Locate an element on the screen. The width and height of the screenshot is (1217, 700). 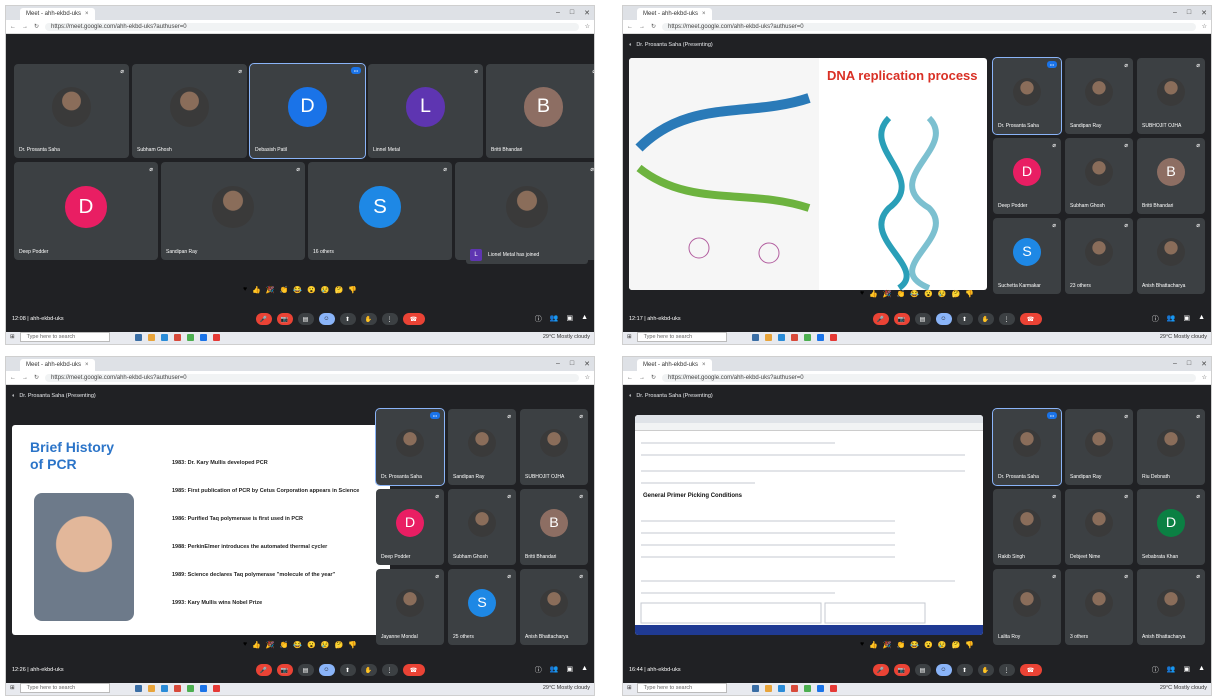
forward-icon: → is located at coordinates (642, 378).